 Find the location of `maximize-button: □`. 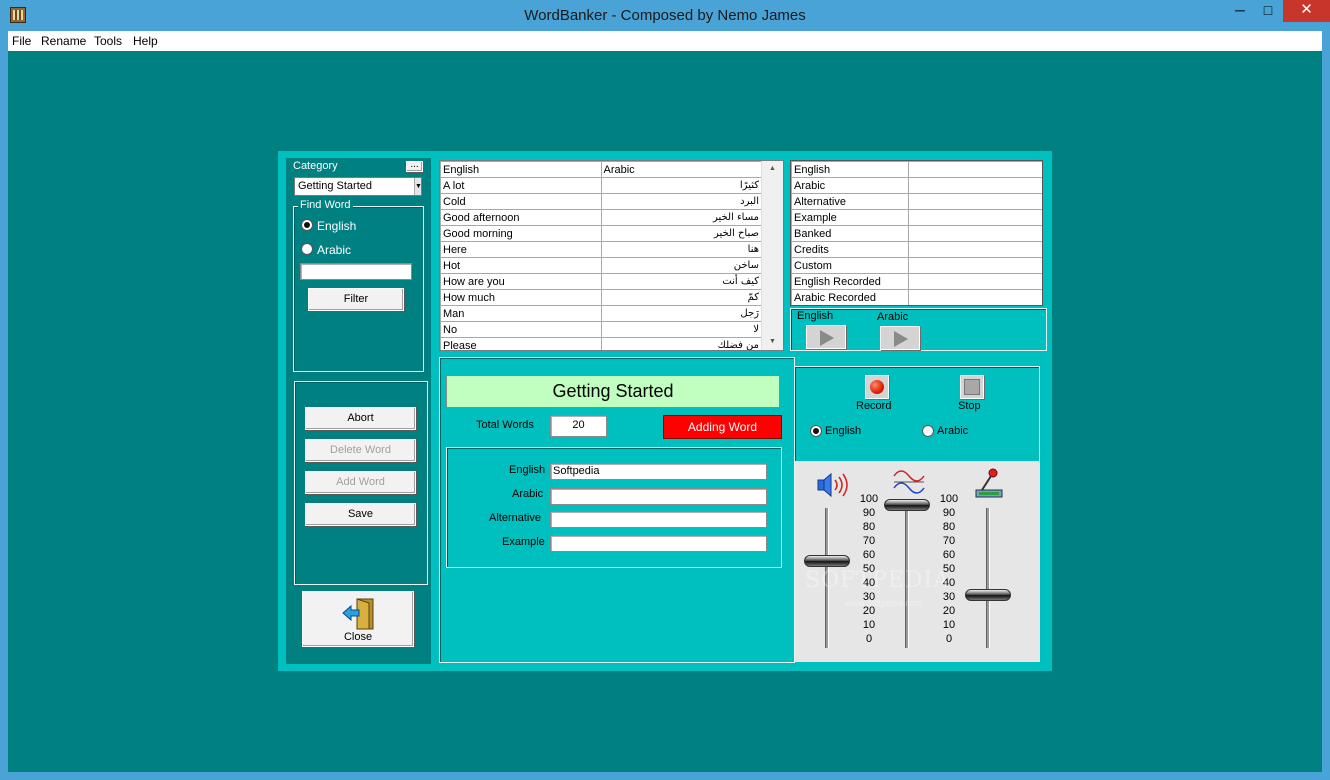

maximize-button: □ is located at coordinates (1268, 11).